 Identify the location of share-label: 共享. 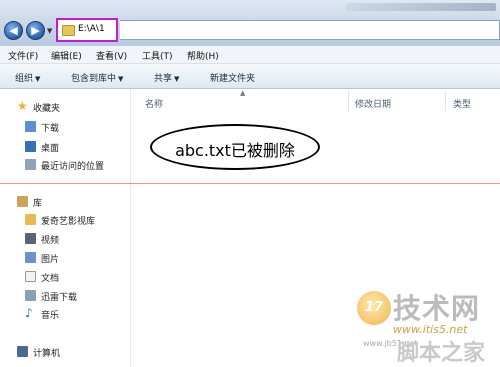
(163, 79).